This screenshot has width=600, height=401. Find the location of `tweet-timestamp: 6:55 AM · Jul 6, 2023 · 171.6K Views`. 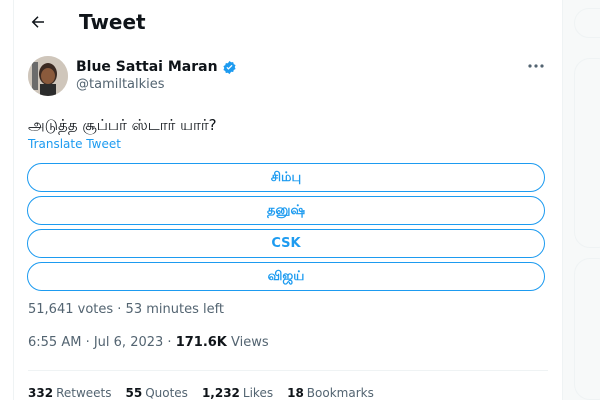

tweet-timestamp: 6:55 AM · Jul 6, 2023 · 171.6K Views is located at coordinates (148, 343).